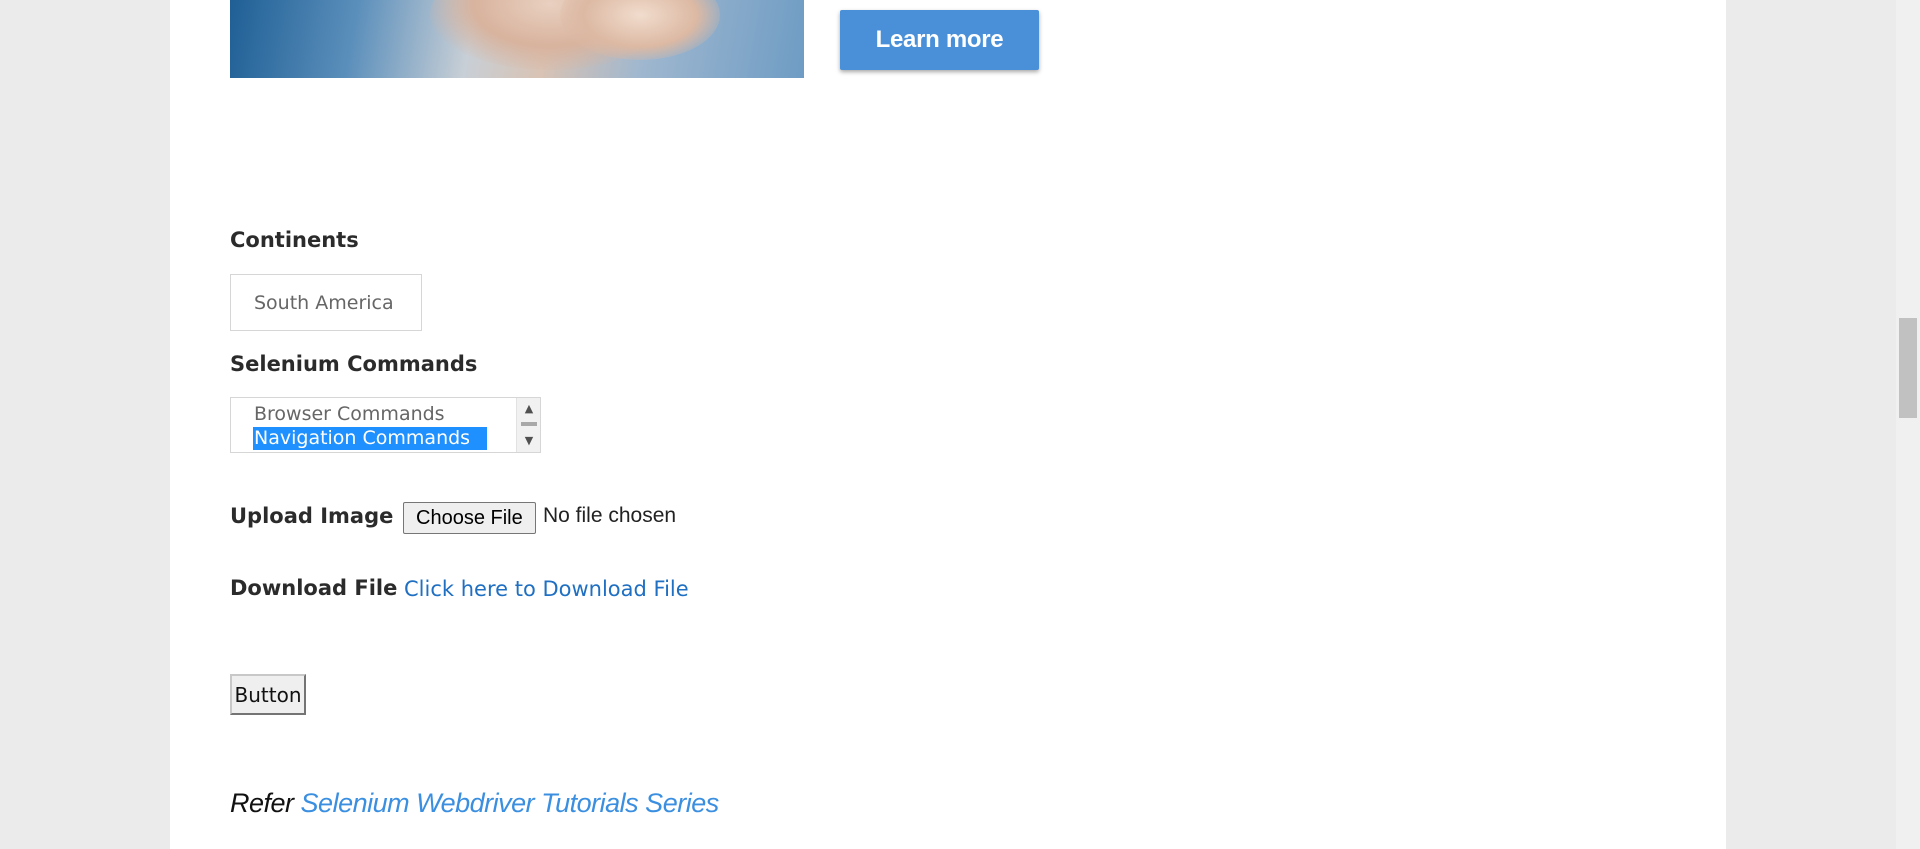  I want to click on file-status-text: No file chosen, so click(610, 515).